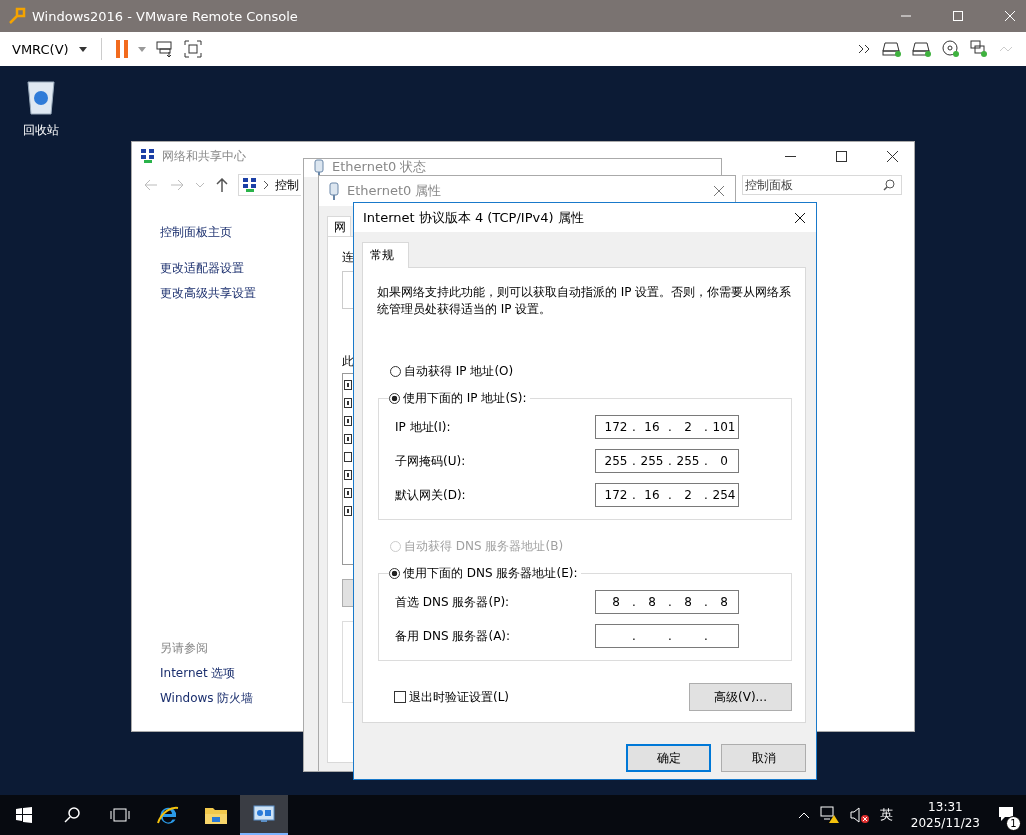  Describe the element at coordinates (266, 185) in the screenshot. I see `chevron-icon` at that location.